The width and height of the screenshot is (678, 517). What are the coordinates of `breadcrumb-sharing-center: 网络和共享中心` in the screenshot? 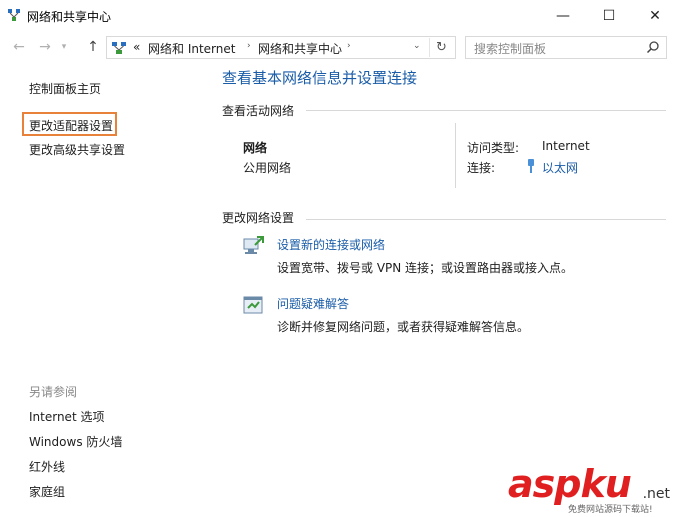 It's located at (300, 48).